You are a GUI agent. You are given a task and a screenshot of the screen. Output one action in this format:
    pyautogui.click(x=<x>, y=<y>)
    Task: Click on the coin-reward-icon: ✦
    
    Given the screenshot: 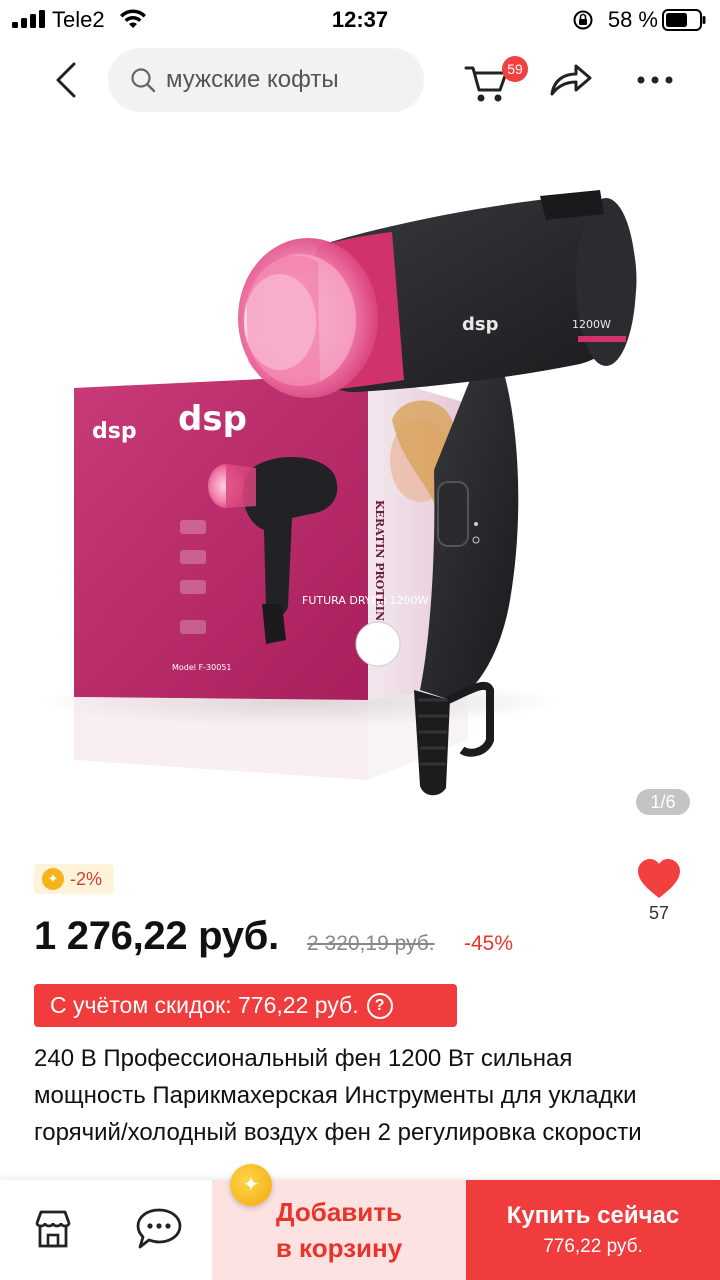 What is the action you would take?
    pyautogui.click(x=251, y=1185)
    